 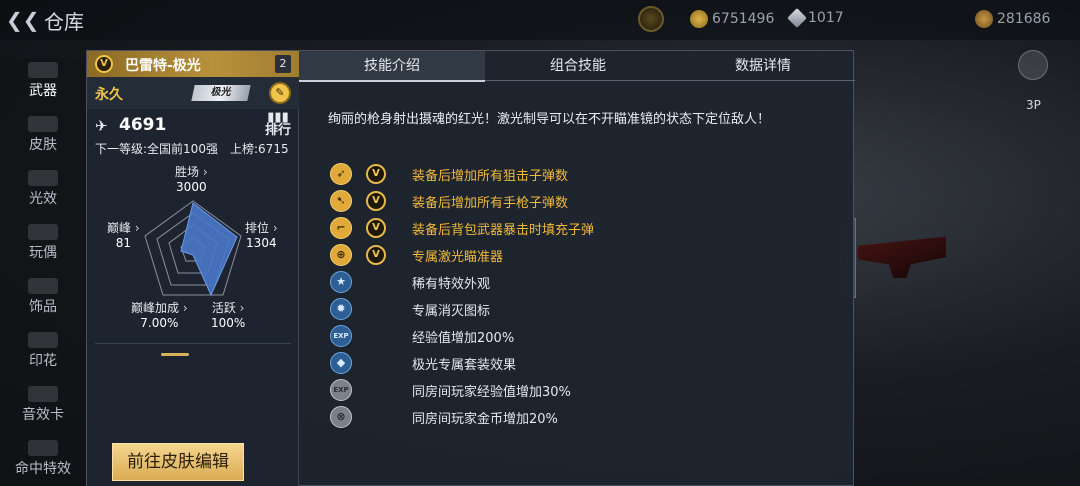 I want to click on skill-text: 稀有特效外观, so click(x=451, y=284).